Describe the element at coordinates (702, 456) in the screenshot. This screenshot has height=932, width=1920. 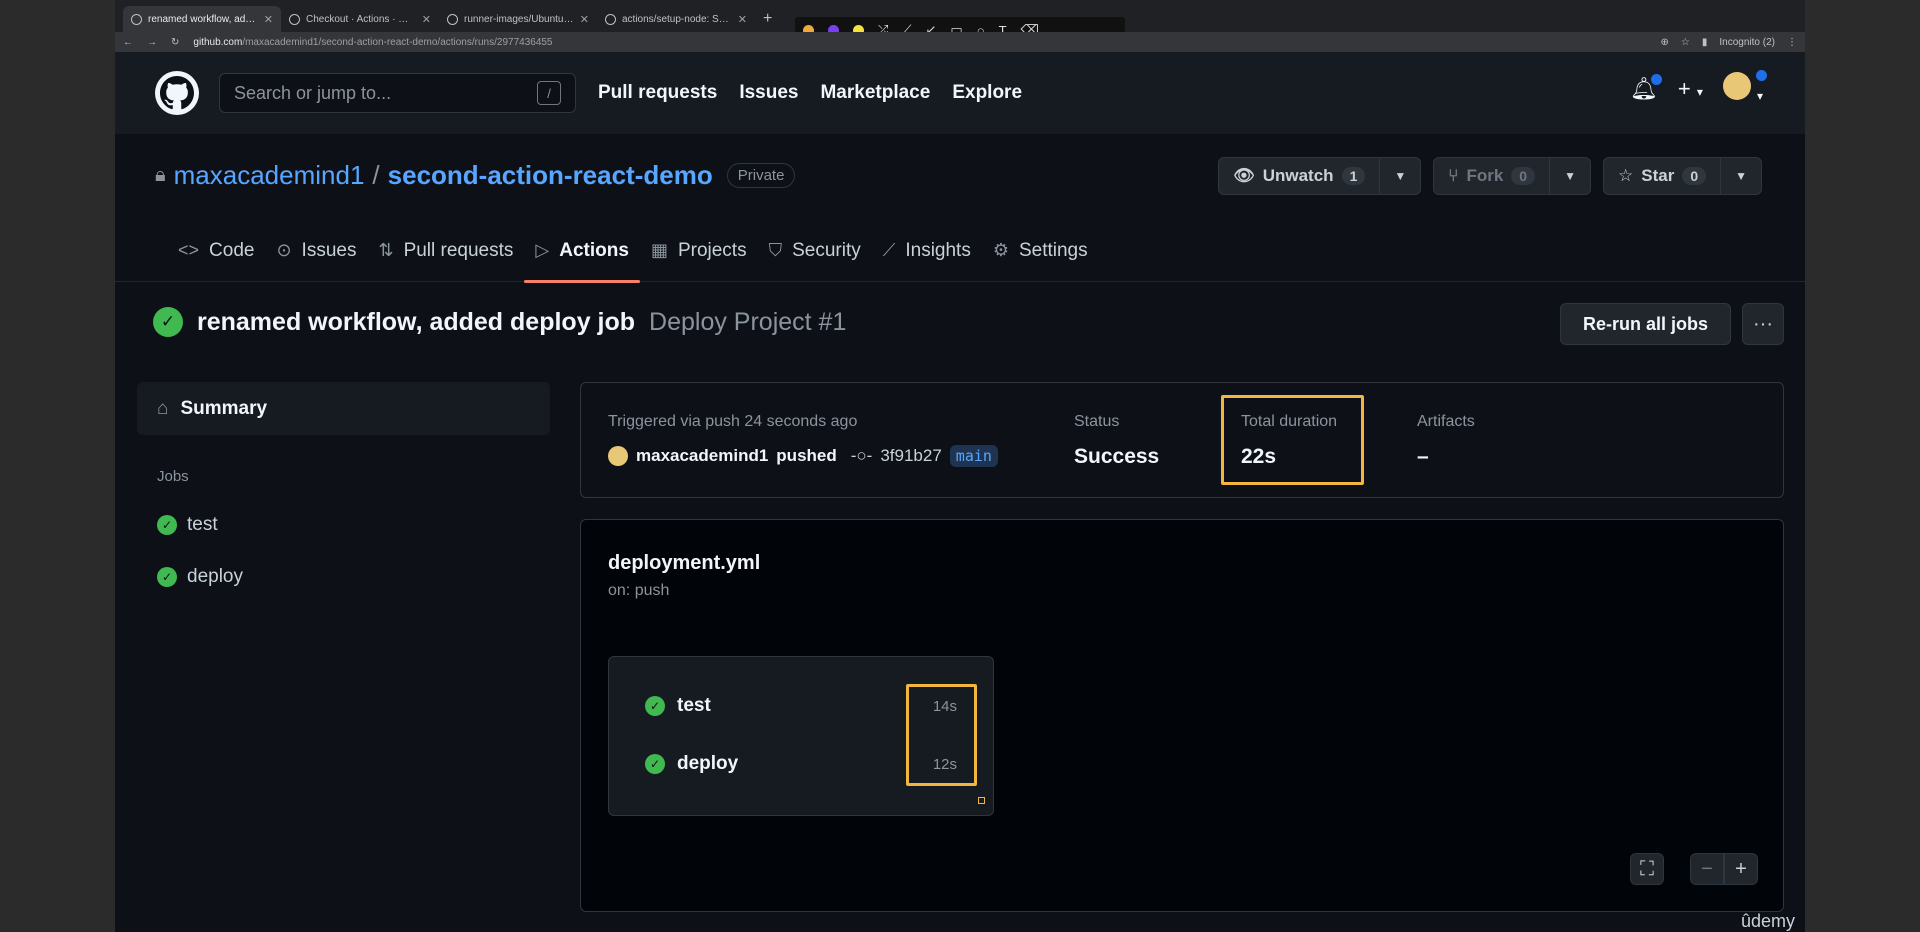
I see `actor-link: maxacademind1` at that location.